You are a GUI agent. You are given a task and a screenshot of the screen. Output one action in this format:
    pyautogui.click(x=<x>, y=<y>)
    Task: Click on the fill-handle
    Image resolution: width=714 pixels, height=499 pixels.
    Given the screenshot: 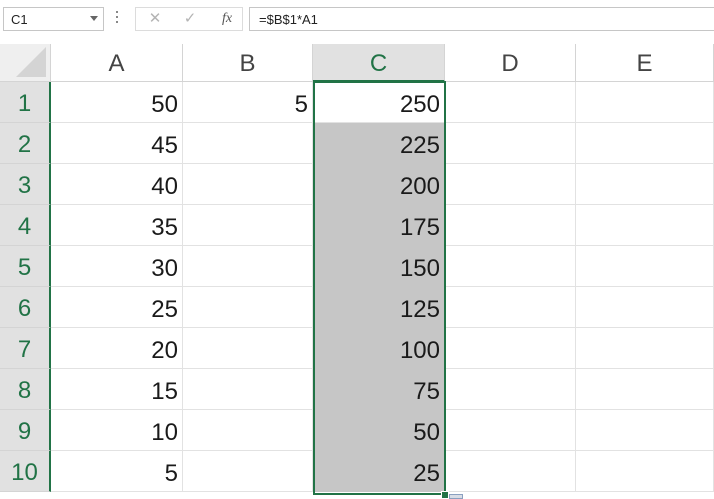 What is the action you would take?
    pyautogui.click(x=445, y=495)
    